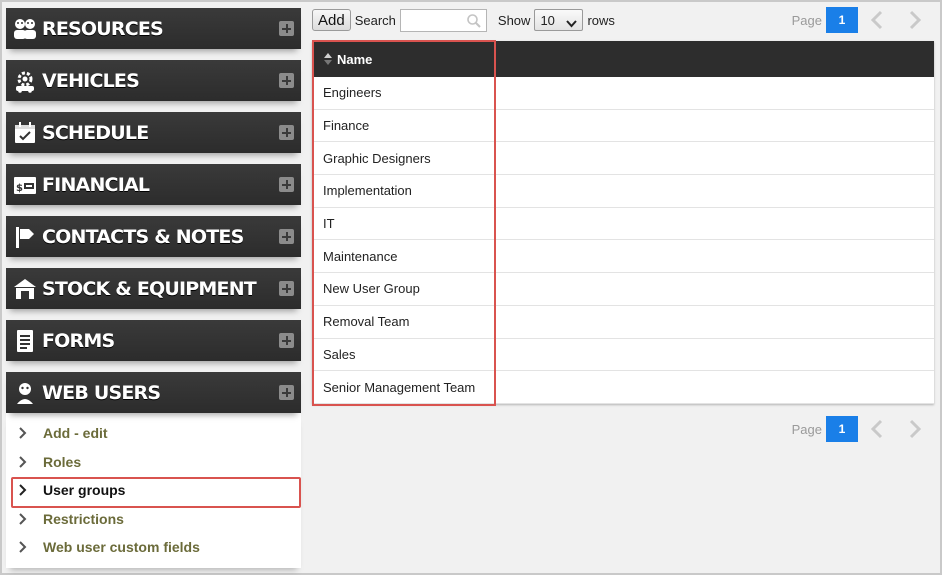  Describe the element at coordinates (623, 126) in the screenshot. I see `table-row: Finance` at that location.